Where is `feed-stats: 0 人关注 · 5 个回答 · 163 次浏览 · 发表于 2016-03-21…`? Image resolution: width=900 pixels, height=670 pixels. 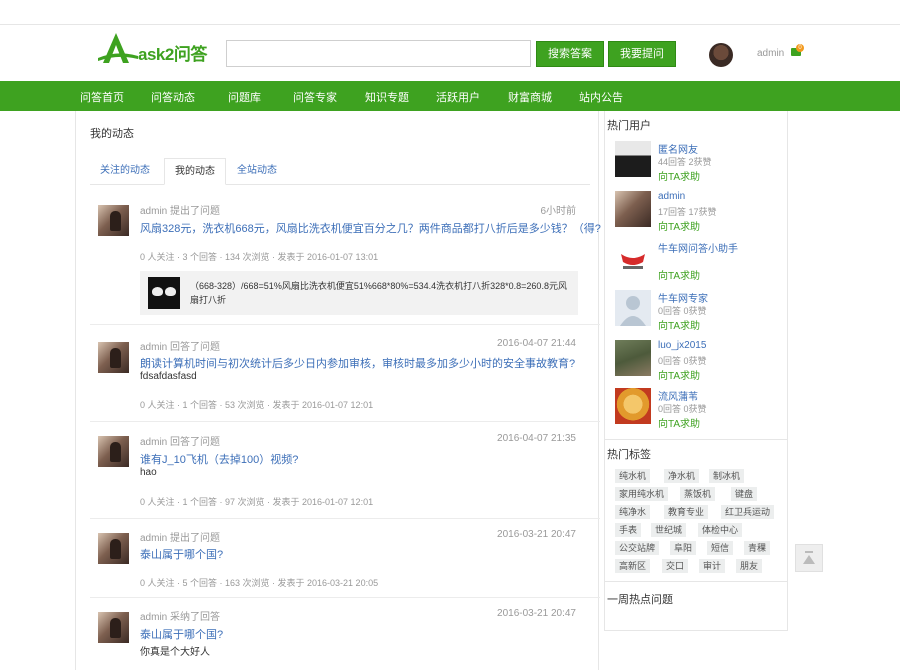 feed-stats: 0 人关注 · 5 个回答 · 163 次浏览 · 发表于 2016-03-21… is located at coordinates (259, 583).